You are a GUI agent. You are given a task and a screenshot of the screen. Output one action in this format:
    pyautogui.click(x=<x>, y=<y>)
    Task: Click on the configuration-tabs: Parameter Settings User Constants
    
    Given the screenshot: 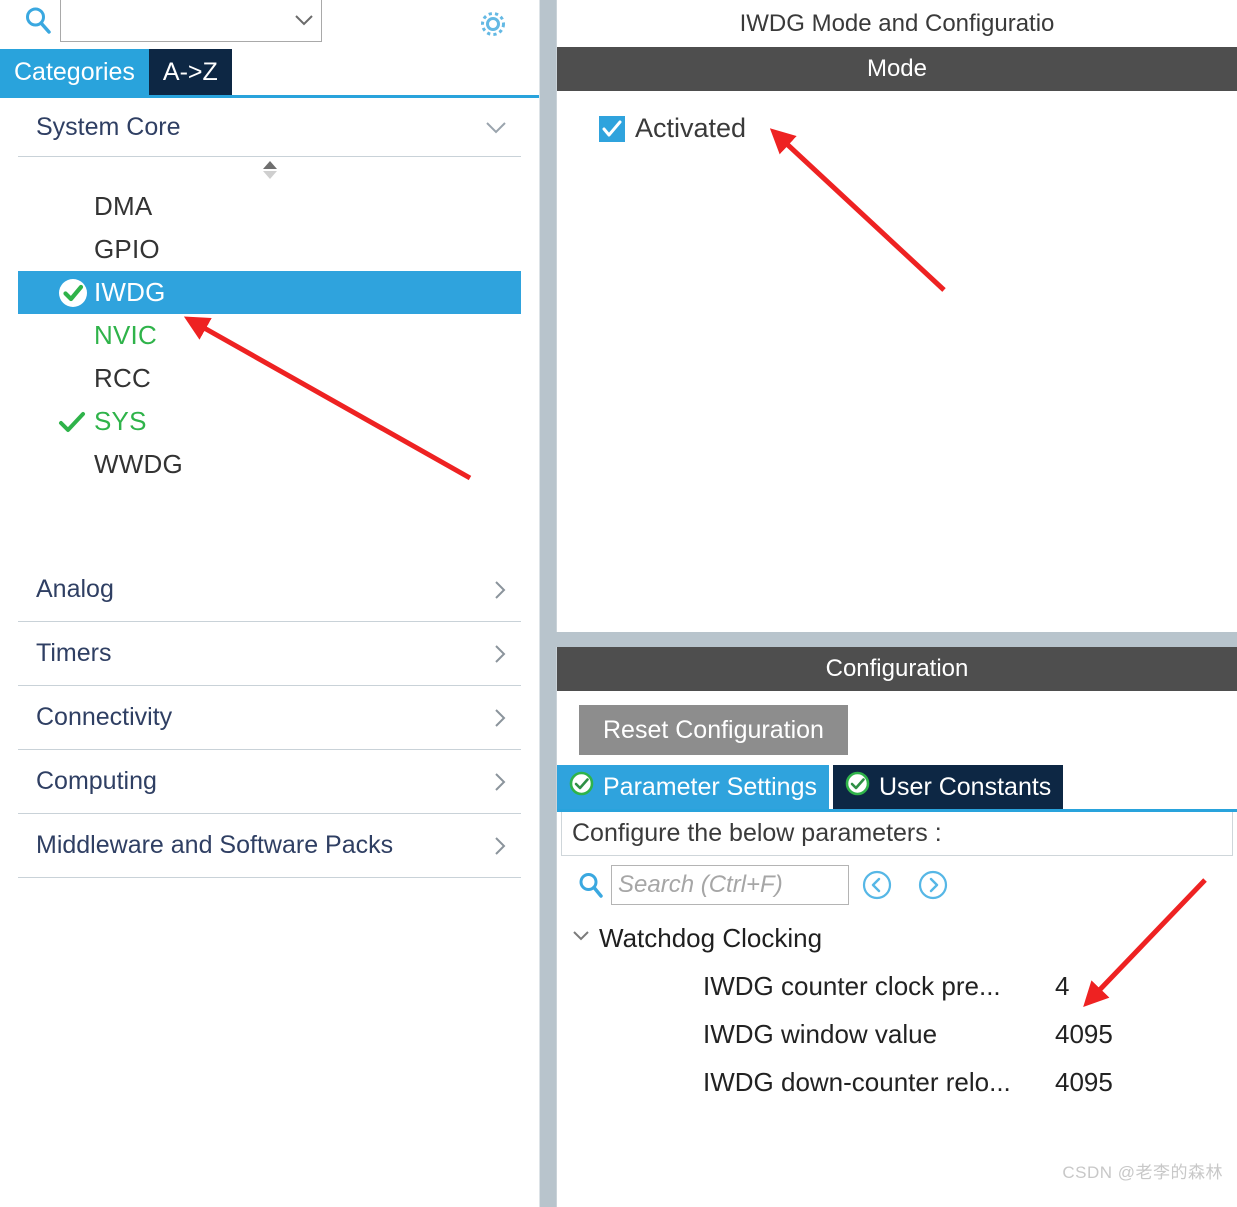 What is the action you would take?
    pyautogui.click(x=897, y=788)
    